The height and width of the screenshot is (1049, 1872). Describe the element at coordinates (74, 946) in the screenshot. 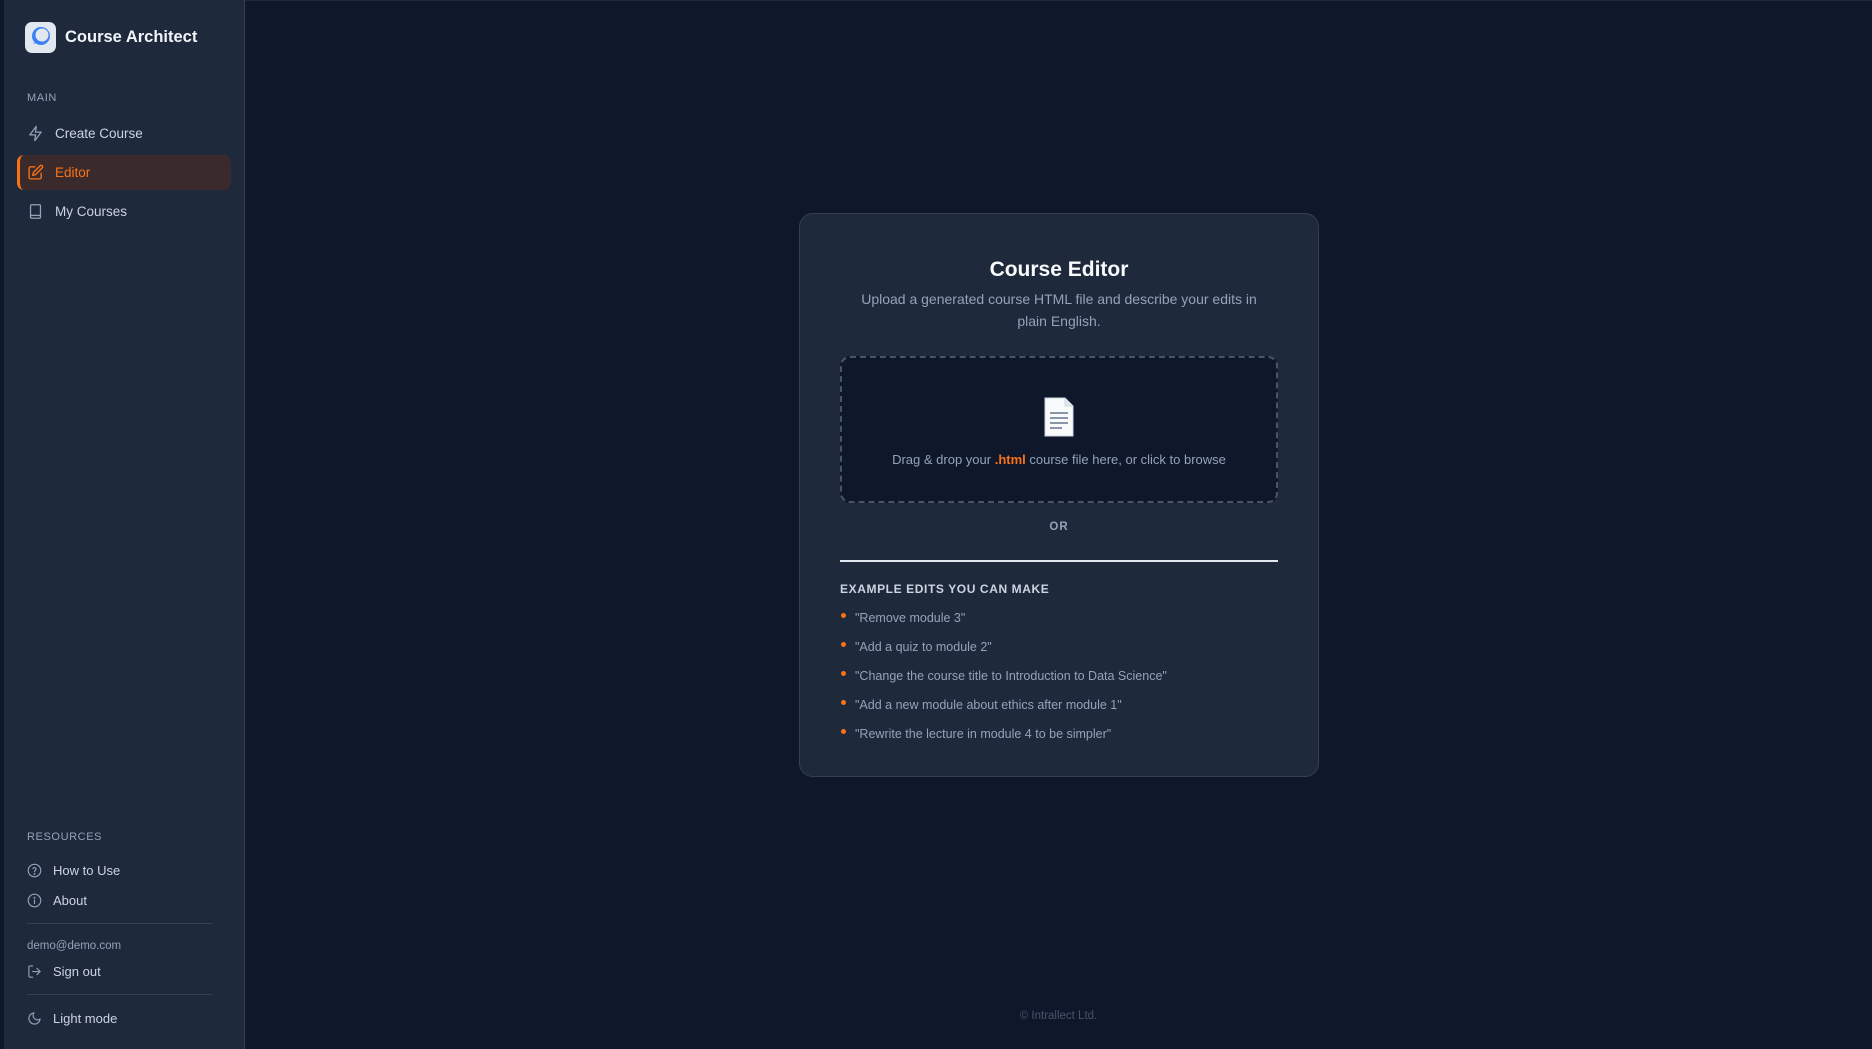

I see `user-email: demo@demo.com` at that location.